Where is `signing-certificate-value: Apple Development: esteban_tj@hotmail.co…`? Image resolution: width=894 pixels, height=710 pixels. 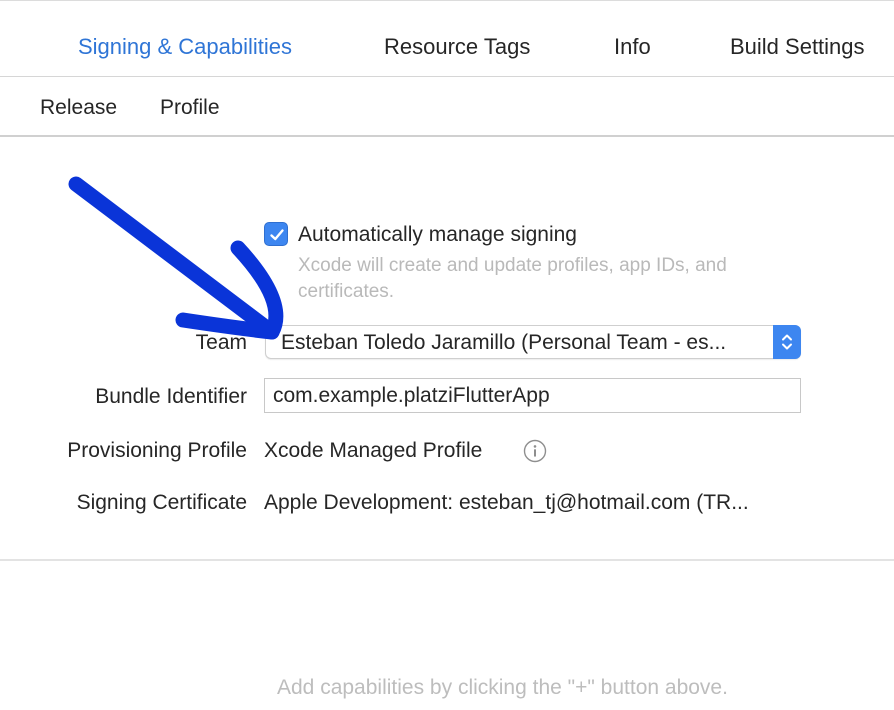 signing-certificate-value: Apple Development: esteban_tj@hotmail.co… is located at coordinates (506, 502).